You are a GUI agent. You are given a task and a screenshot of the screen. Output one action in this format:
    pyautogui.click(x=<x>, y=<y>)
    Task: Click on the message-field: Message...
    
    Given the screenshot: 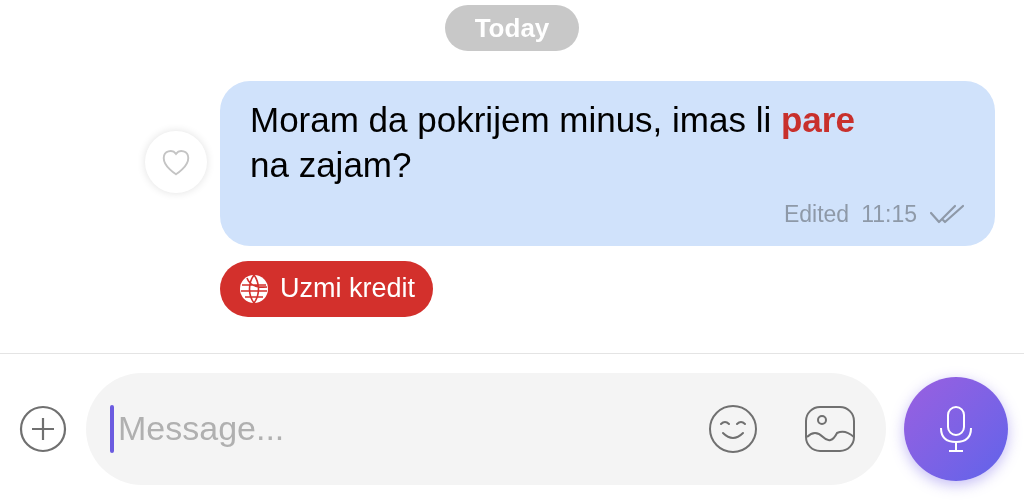 What is the action you would take?
    pyautogui.click(x=413, y=428)
    